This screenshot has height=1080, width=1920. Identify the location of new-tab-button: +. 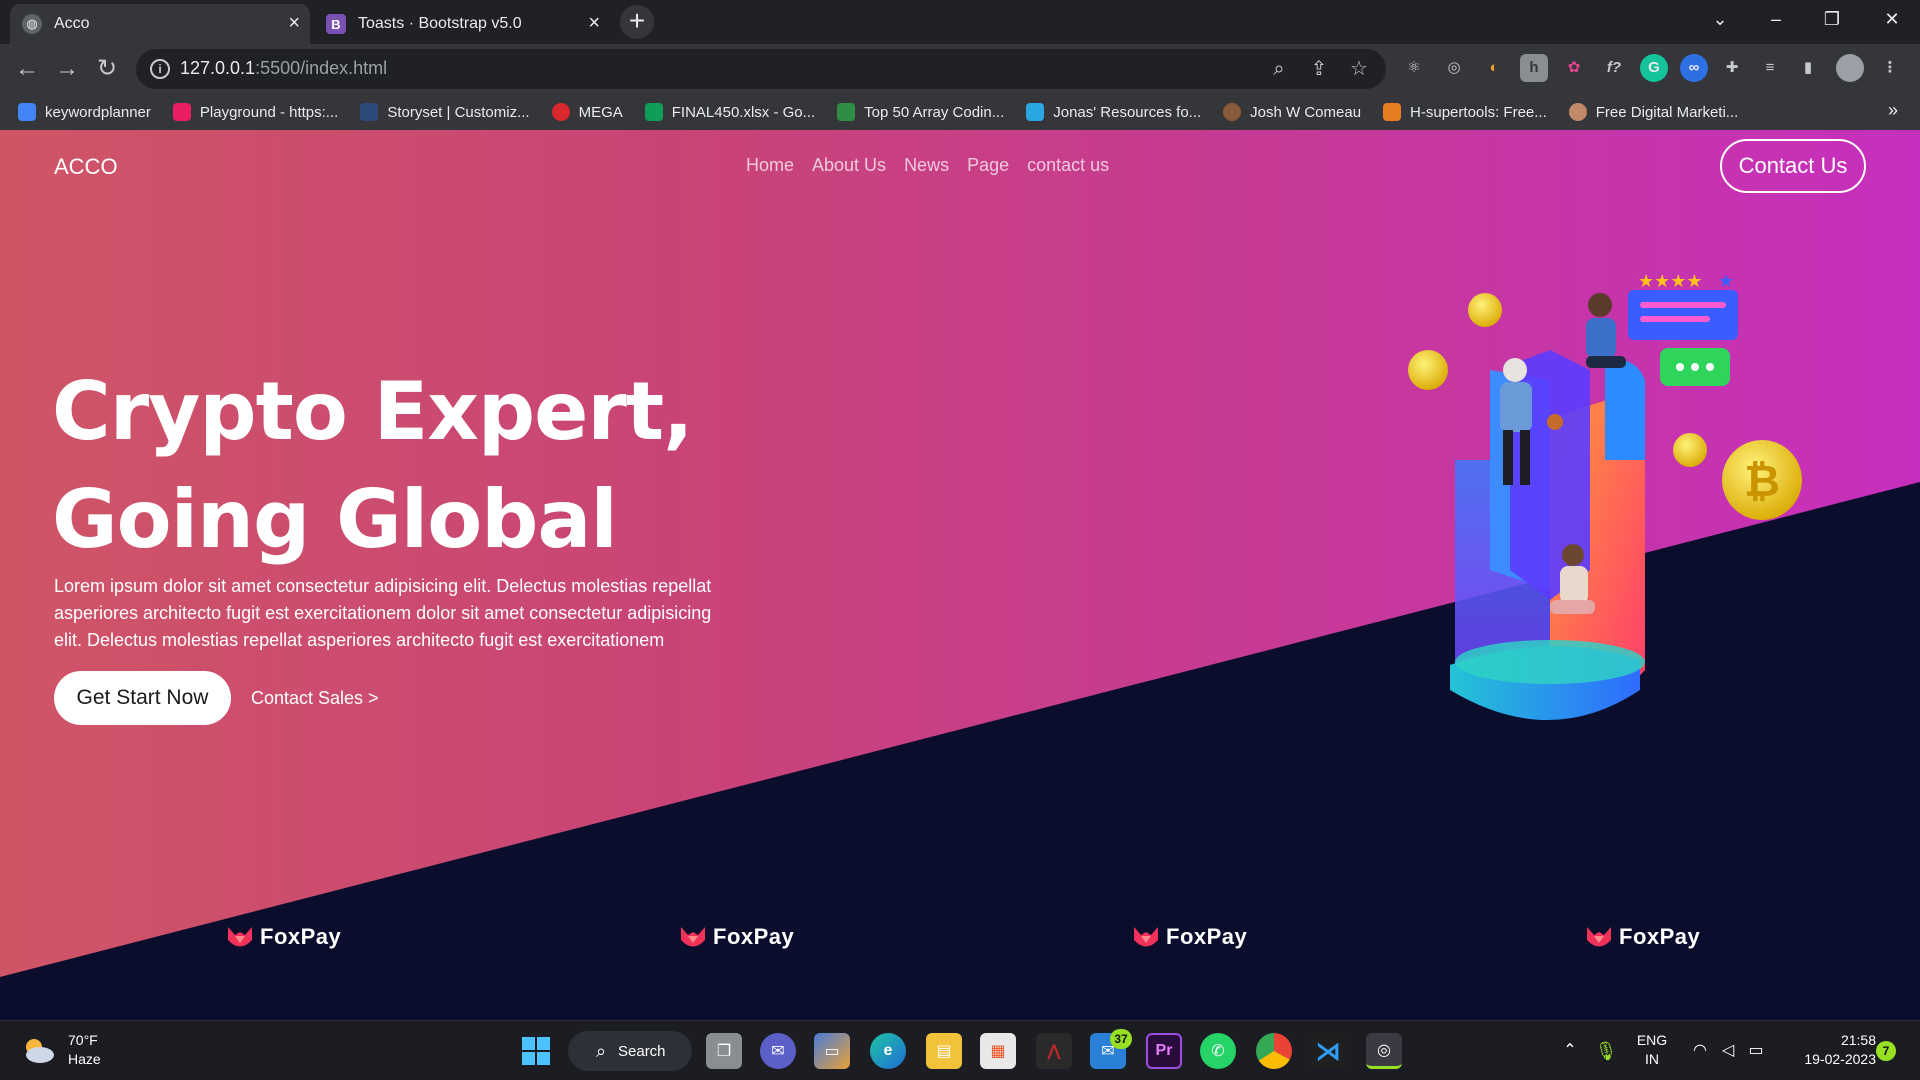
(637, 22).